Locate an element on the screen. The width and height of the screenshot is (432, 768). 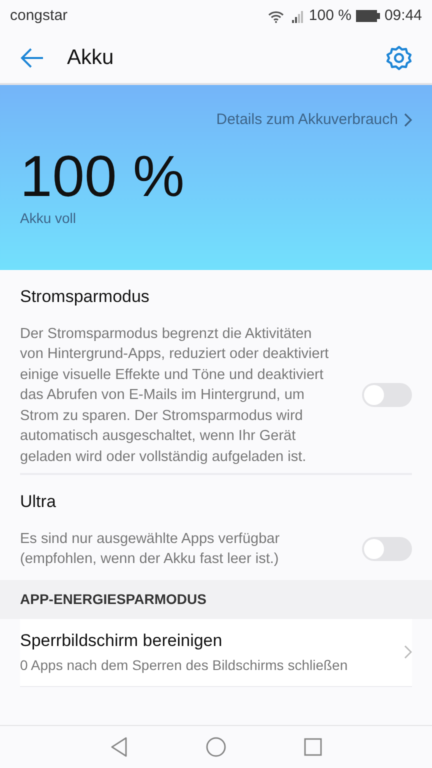
setting-description: Der Stromsparmodus begrenzt die Aktivitäten von Hintergrund-Apps, reduziert oder deaktiviert einige visuelle Effekte und Töne und deaktiviert das Abrufen von E-Mails im Hintergrund, um Strom zu sparen. Der Stromsparmodus wird automatisch ausgeschaltet, wenn Ihr Gerät geladen wird oder vollständig aufgeladen ist. is located at coordinates (175, 395).